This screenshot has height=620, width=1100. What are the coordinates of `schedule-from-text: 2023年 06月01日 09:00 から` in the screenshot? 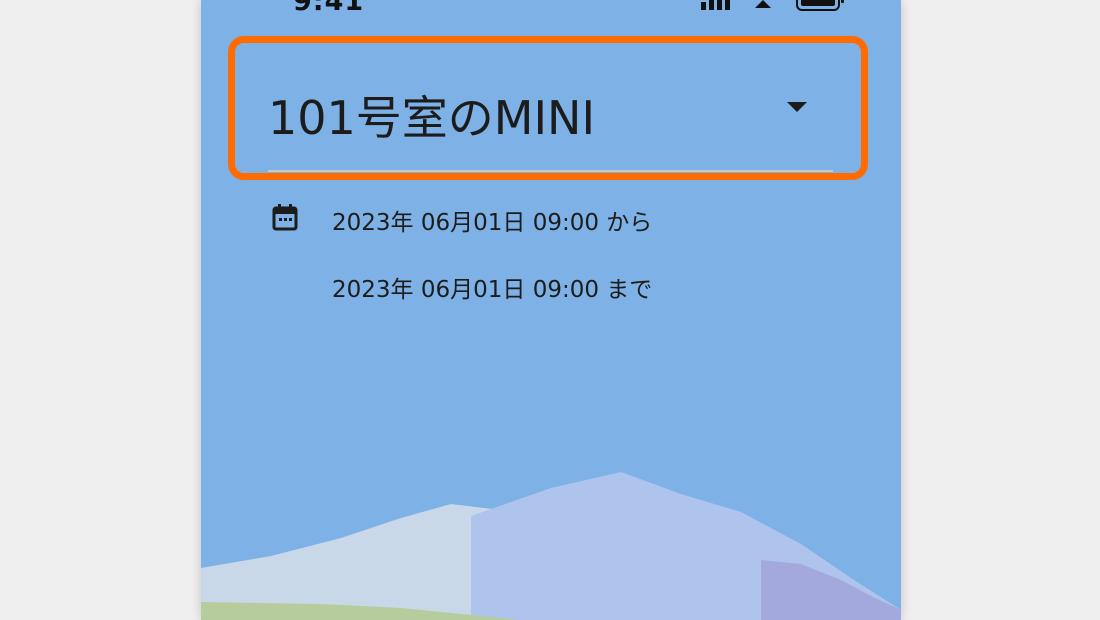 It's located at (492, 223).